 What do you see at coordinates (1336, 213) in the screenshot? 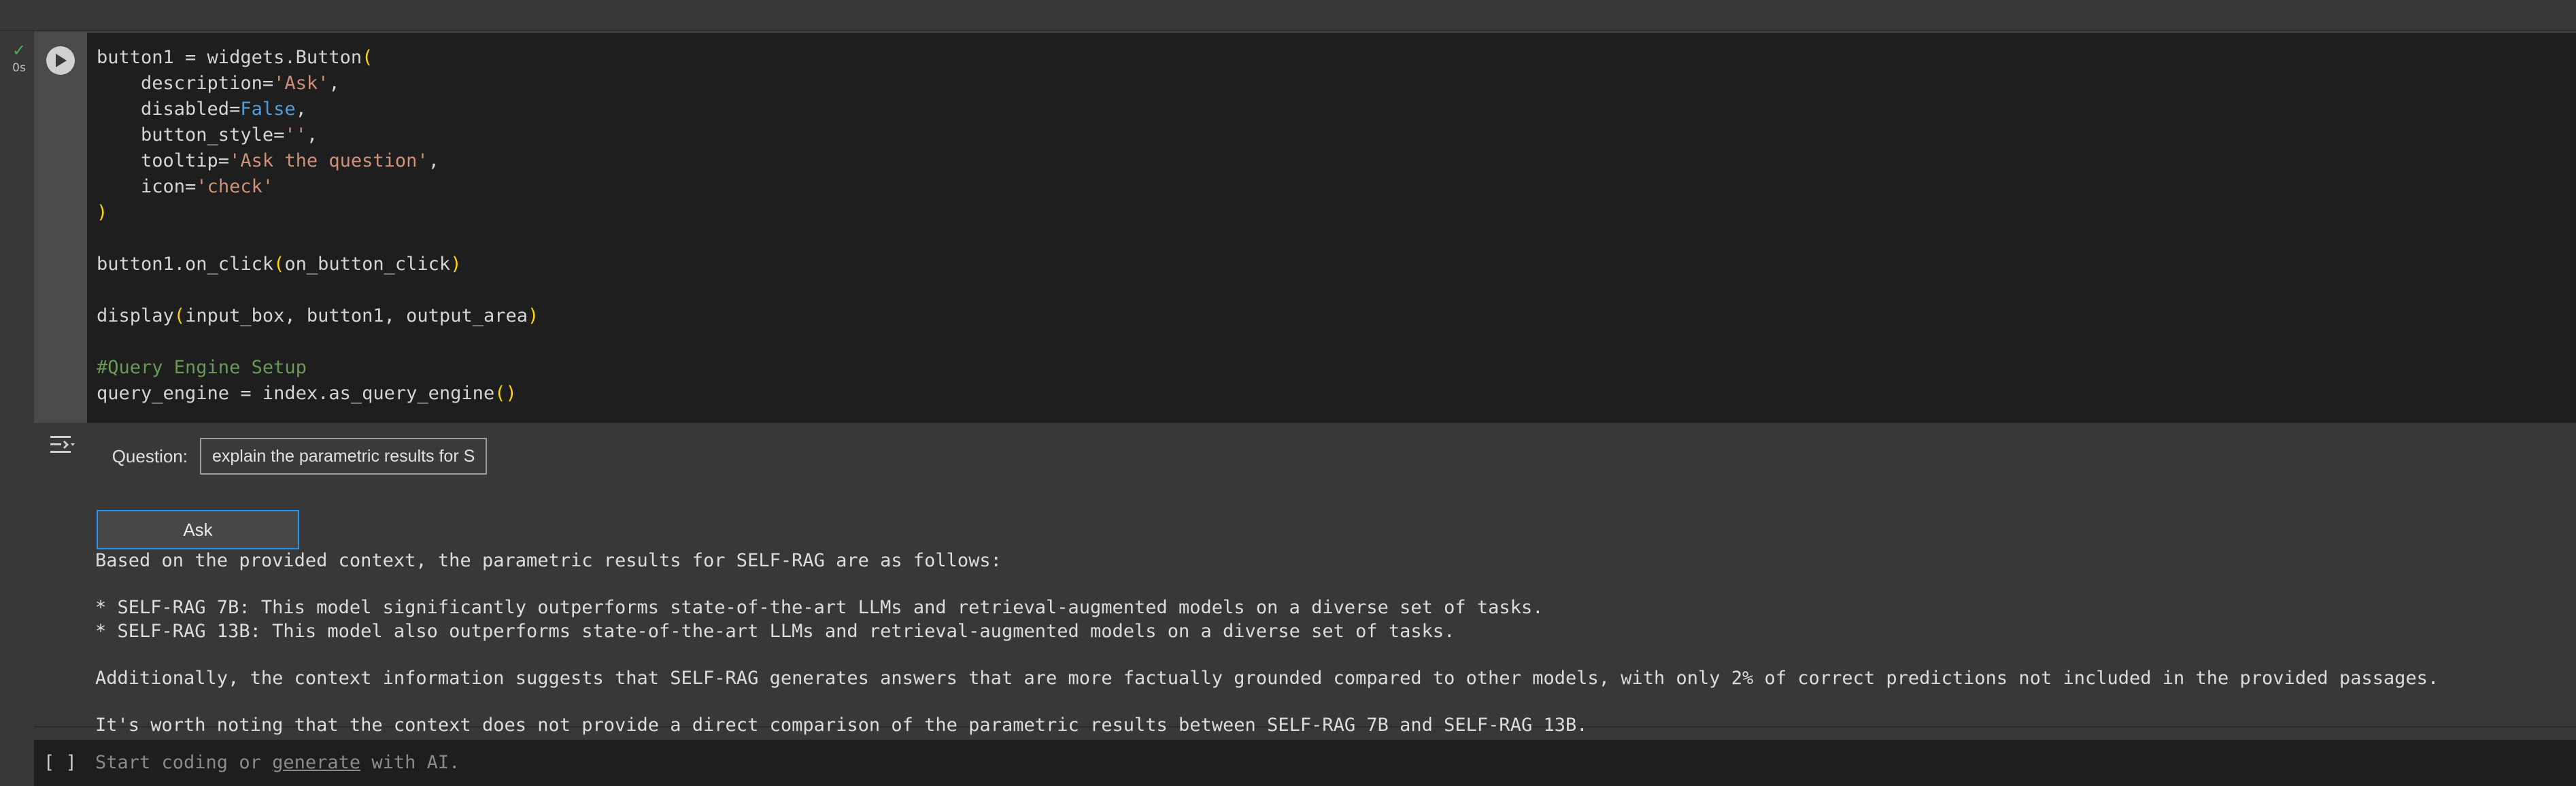
I see `code-line: )` at bounding box center [1336, 213].